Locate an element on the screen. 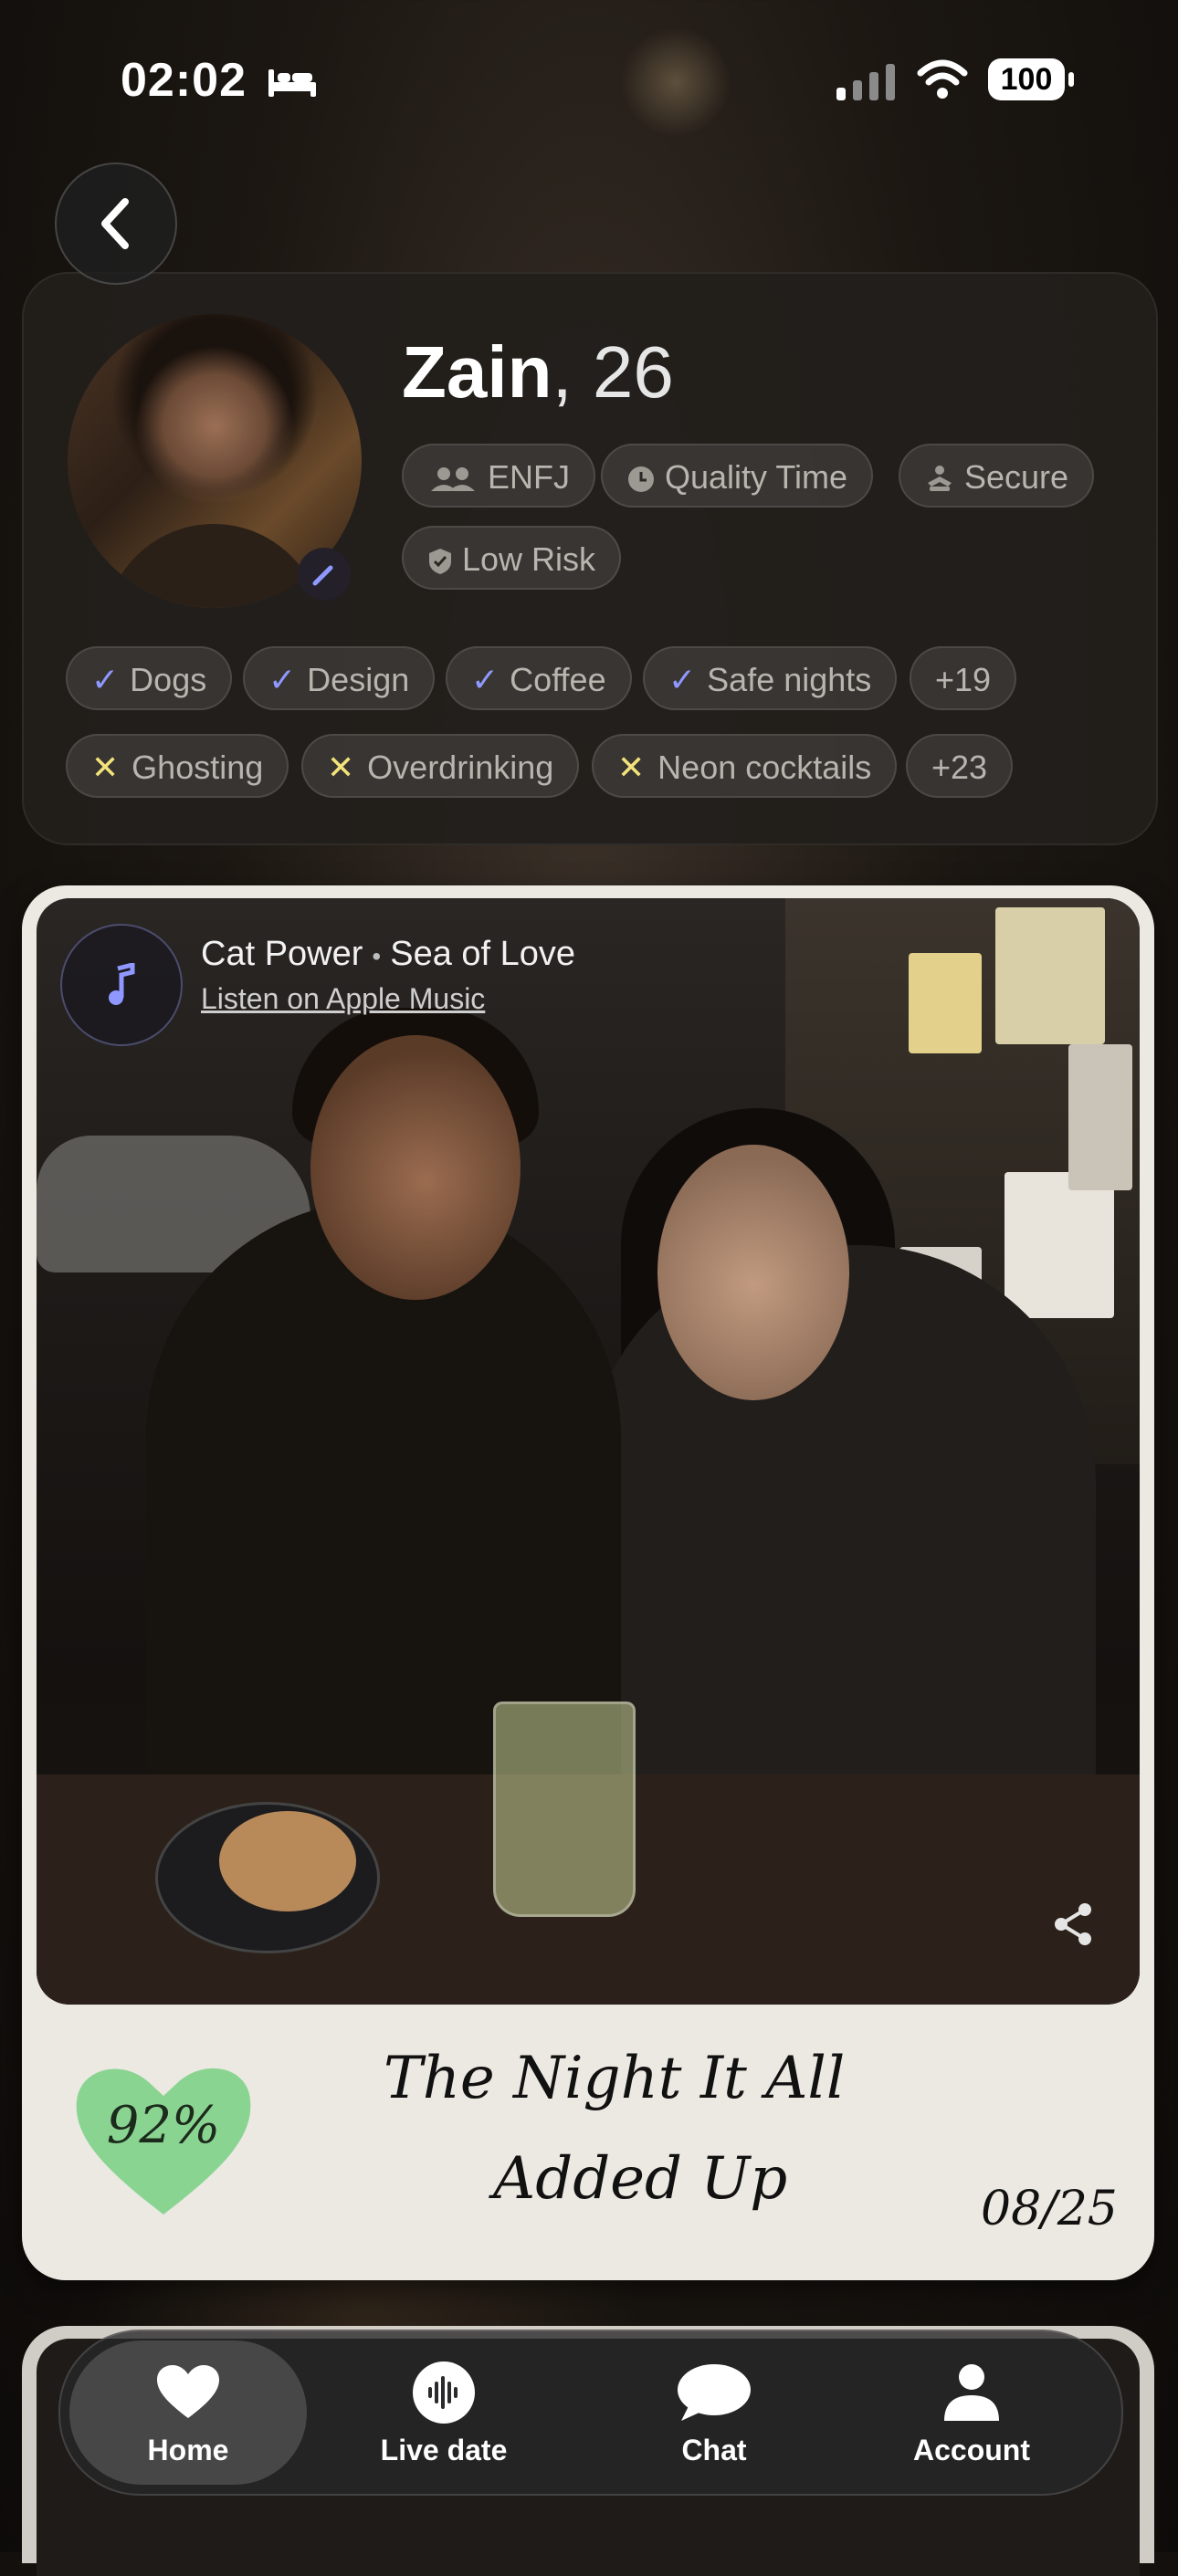 This screenshot has width=1178, height=2576. dislike-chip: ✕ Neon cocktails is located at coordinates (745, 766).